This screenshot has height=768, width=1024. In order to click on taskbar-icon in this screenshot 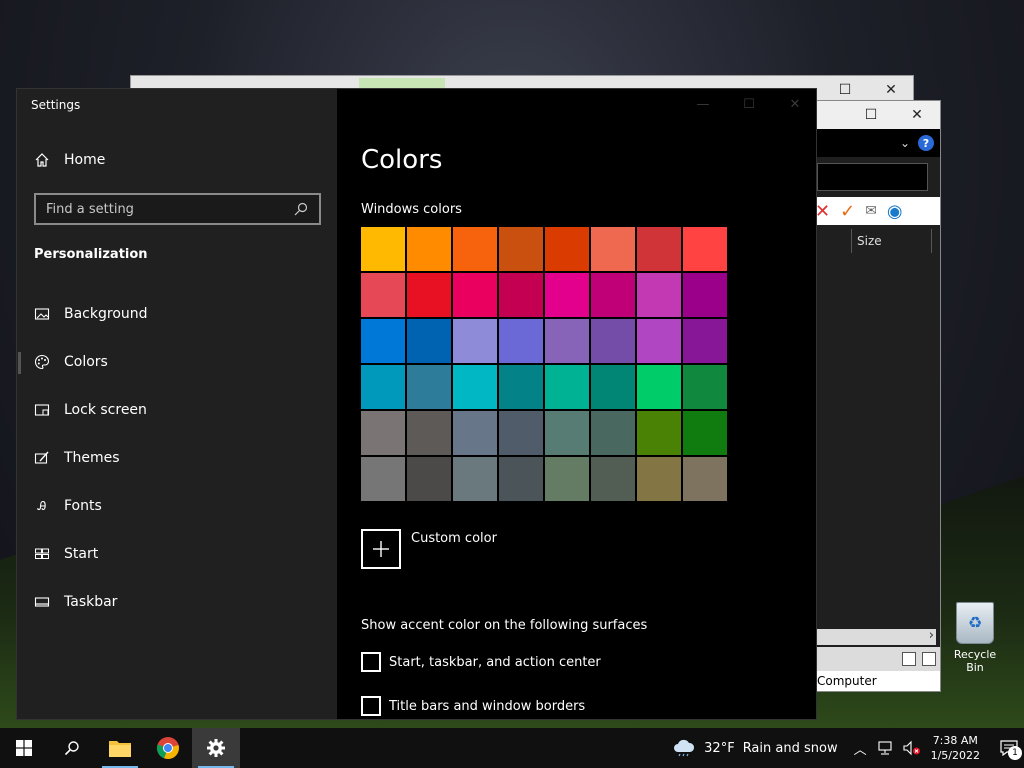, I will do `click(42, 602)`.